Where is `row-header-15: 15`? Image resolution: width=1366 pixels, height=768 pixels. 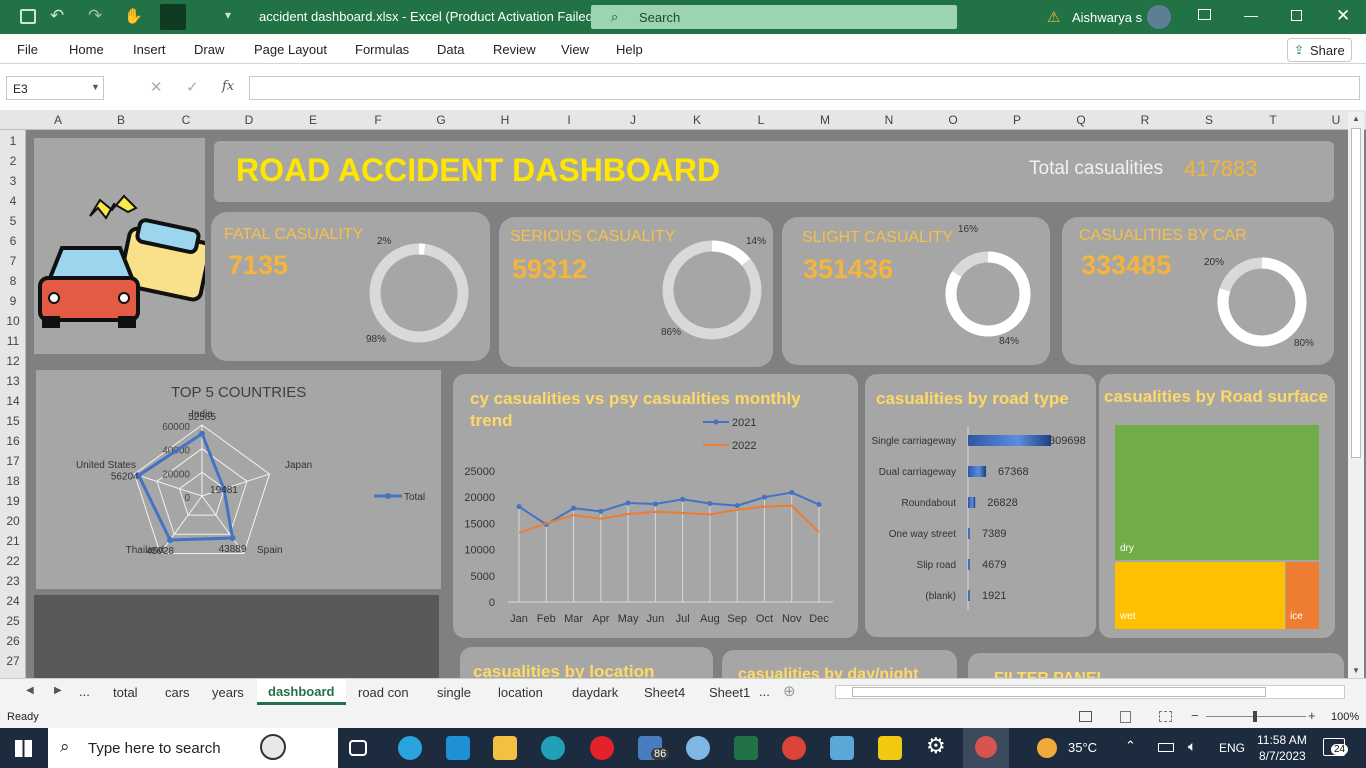 row-header-15: 15 is located at coordinates (13, 421).